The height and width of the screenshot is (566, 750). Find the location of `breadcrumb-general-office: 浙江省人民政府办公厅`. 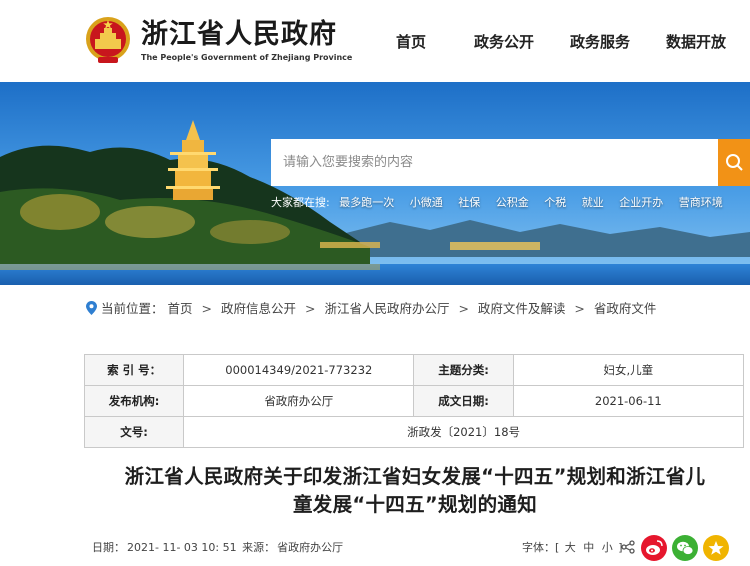

breadcrumb-general-office: 浙江省人民政府办公厅 is located at coordinates (386, 308).